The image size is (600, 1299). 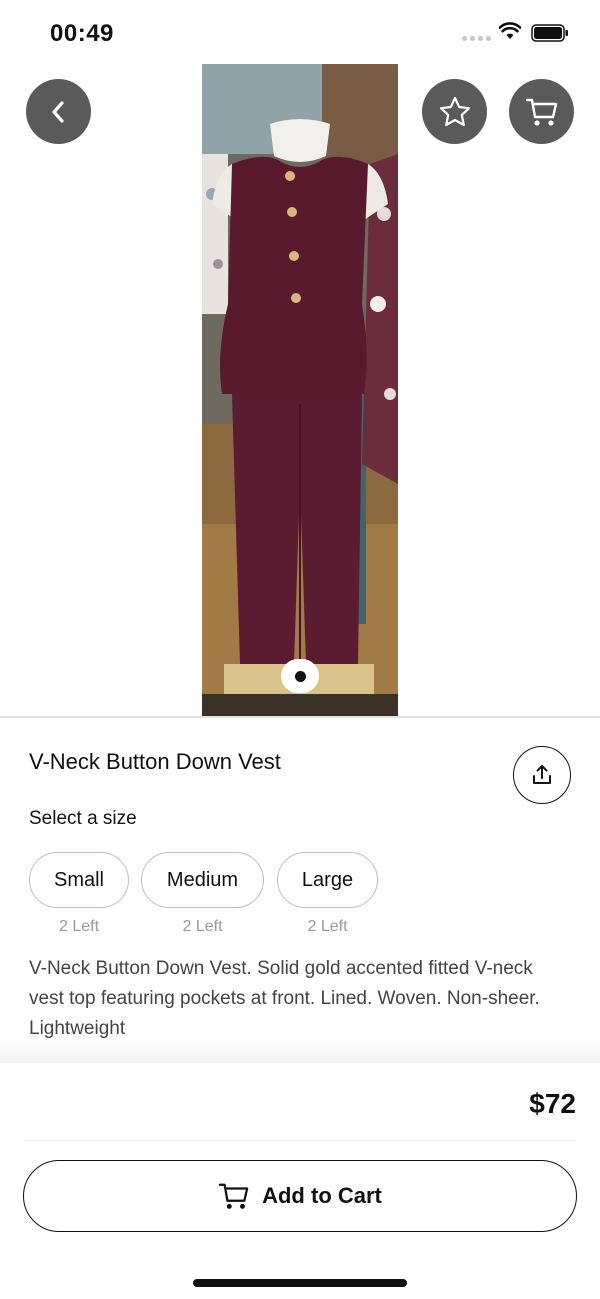 I want to click on pager-dot-active, so click(x=300, y=676).